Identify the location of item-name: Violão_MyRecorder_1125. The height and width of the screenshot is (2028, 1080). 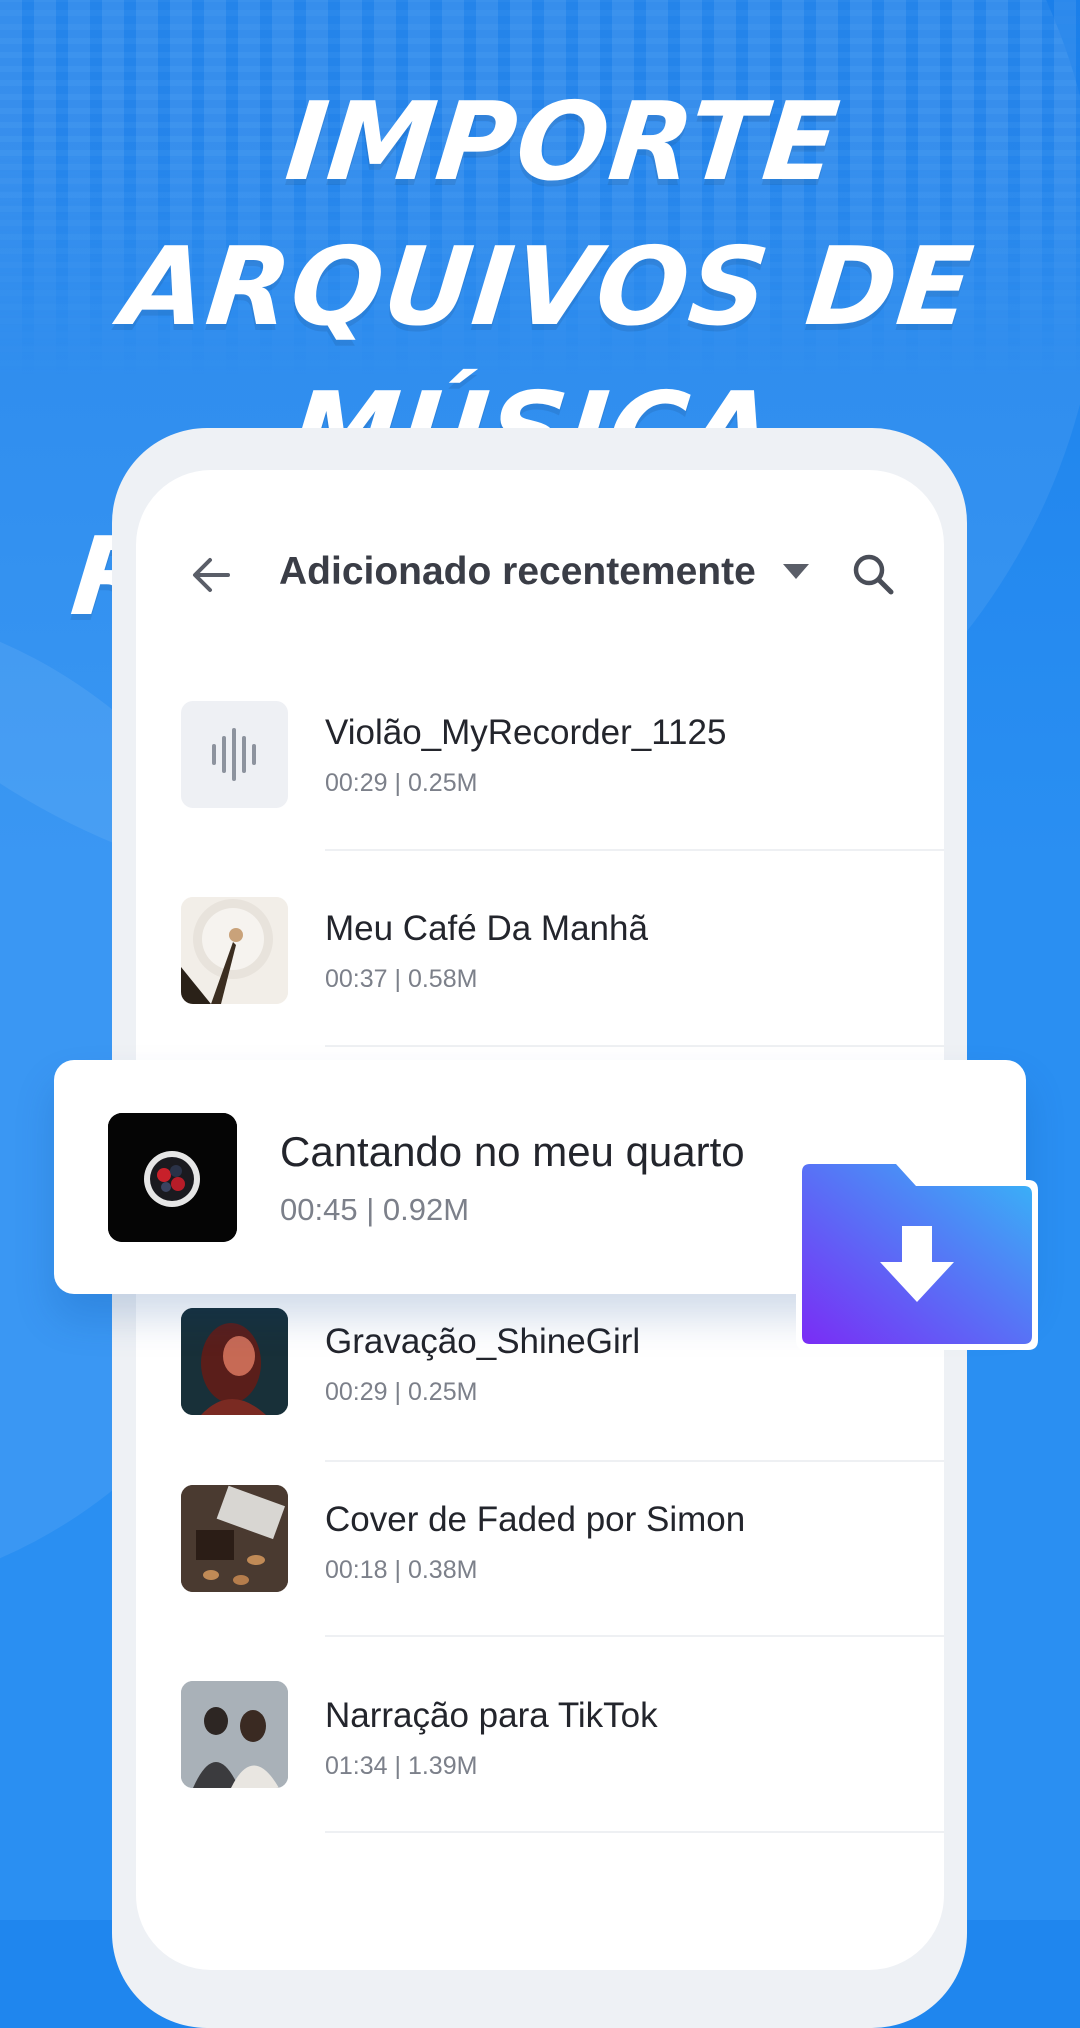
(526, 732).